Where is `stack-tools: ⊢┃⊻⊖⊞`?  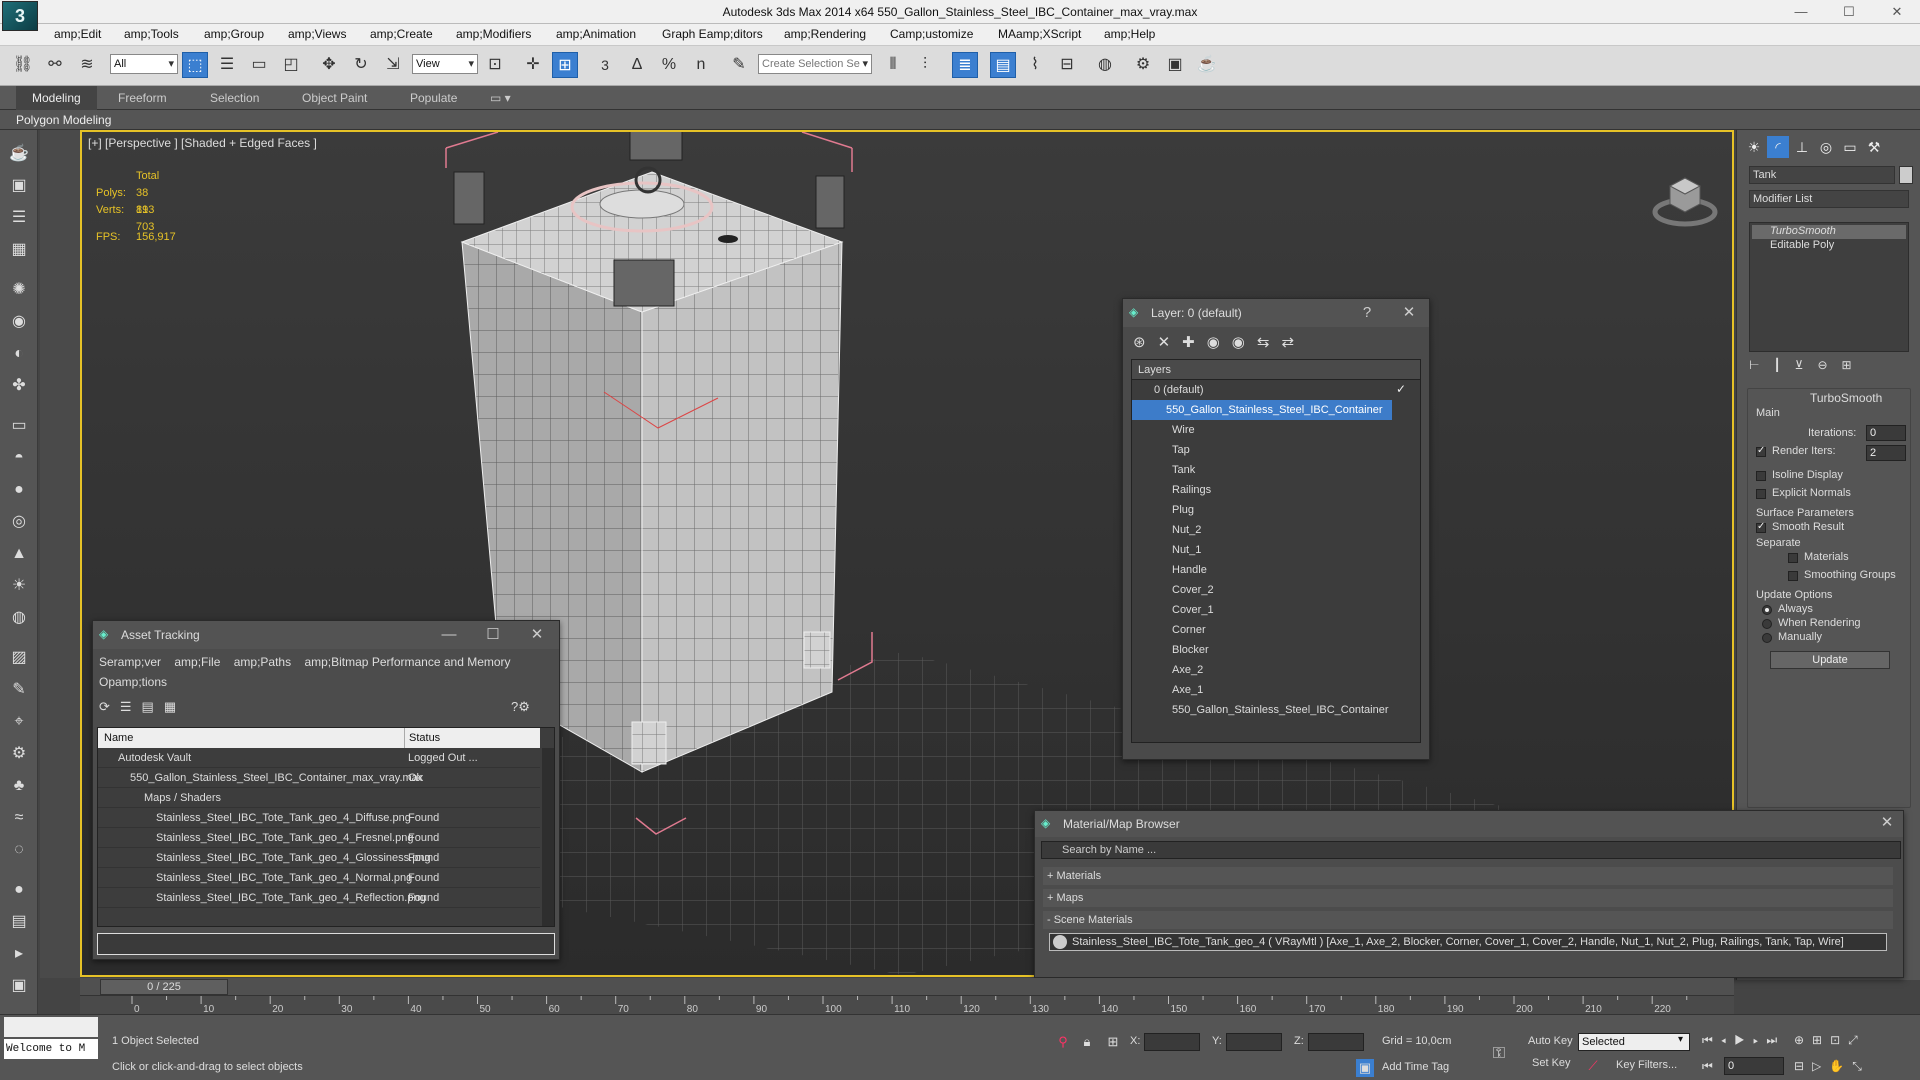 stack-tools: ⊢┃⊻⊖⊞ is located at coordinates (1829, 367).